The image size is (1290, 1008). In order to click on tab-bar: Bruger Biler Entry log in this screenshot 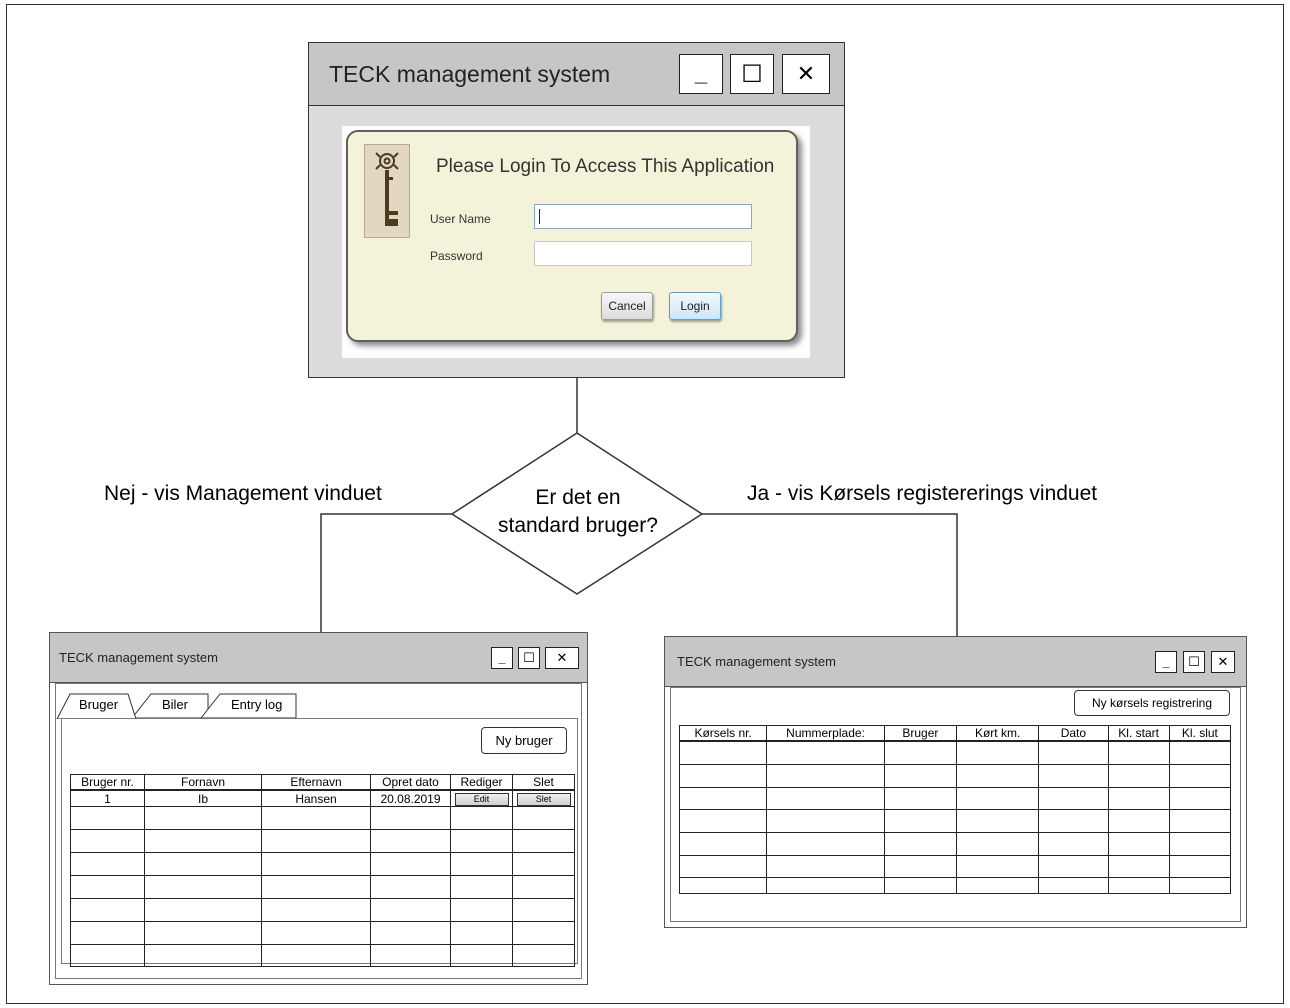, I will do `click(186, 705)`.